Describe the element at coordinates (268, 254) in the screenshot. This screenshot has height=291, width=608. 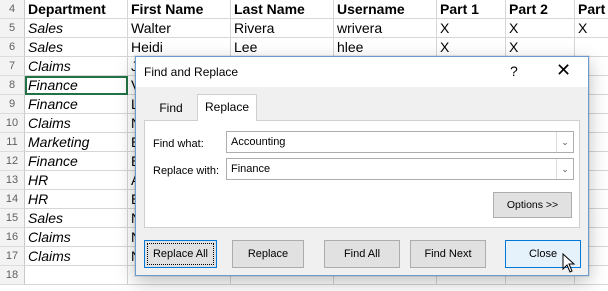
I see `replace-button: Replace` at that location.